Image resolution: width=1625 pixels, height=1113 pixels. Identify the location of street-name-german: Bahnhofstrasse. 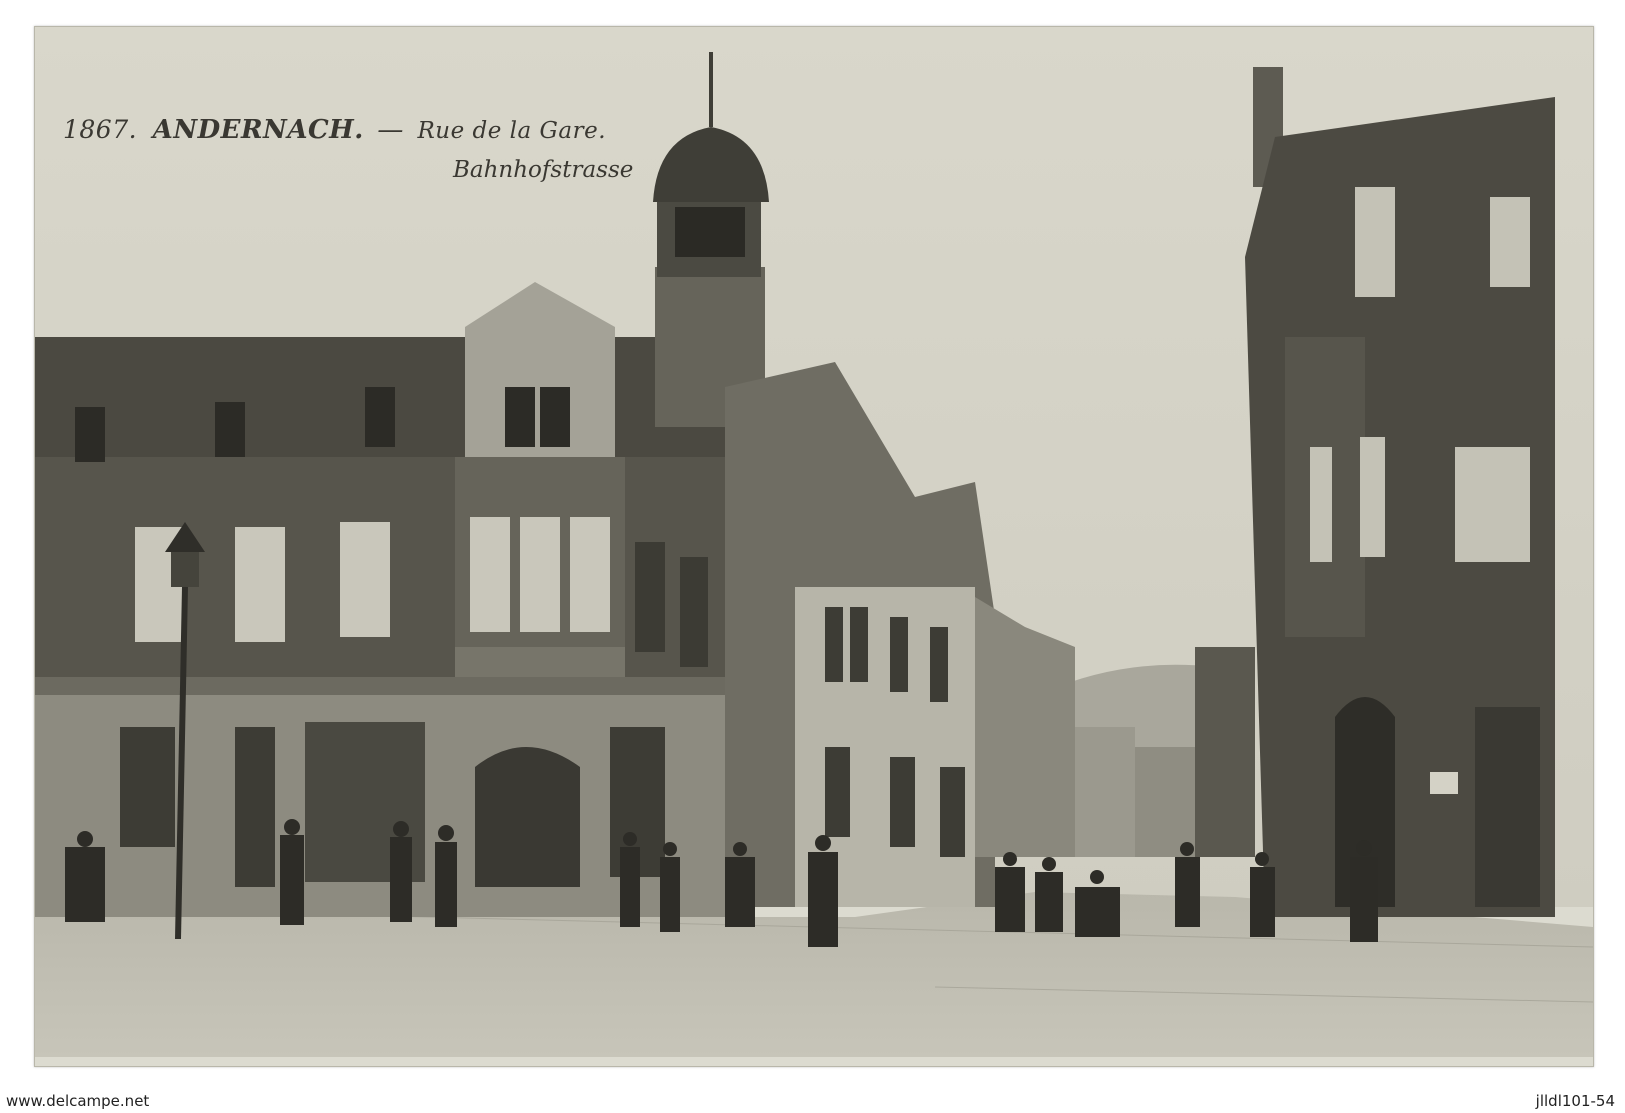
(543, 170).